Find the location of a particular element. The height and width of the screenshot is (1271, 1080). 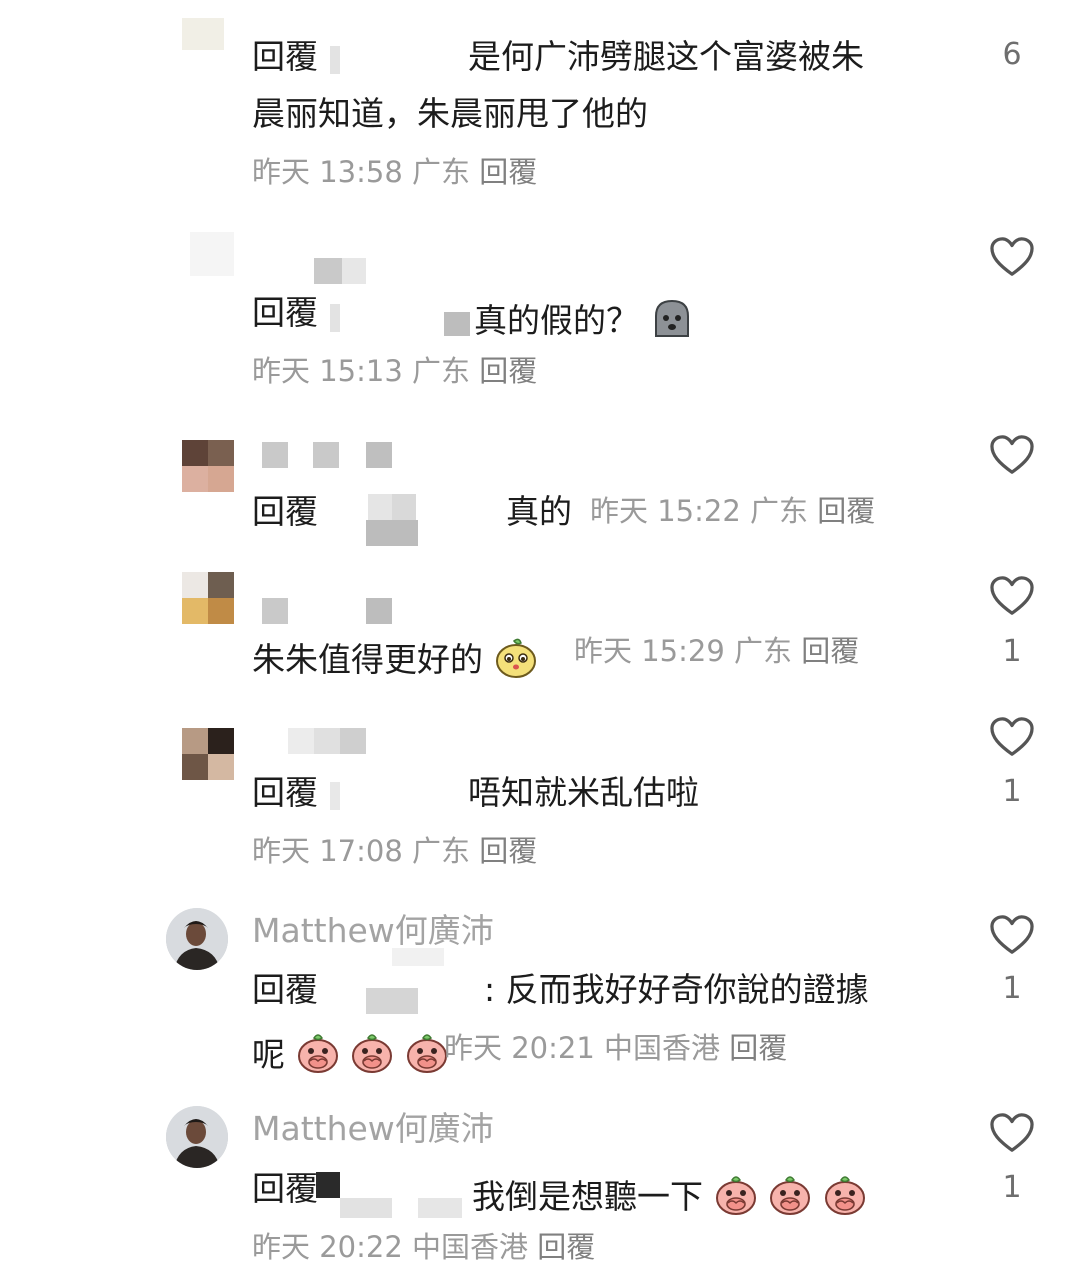

comment-text: 朱朱值得更好的 is located at coordinates (367, 659).